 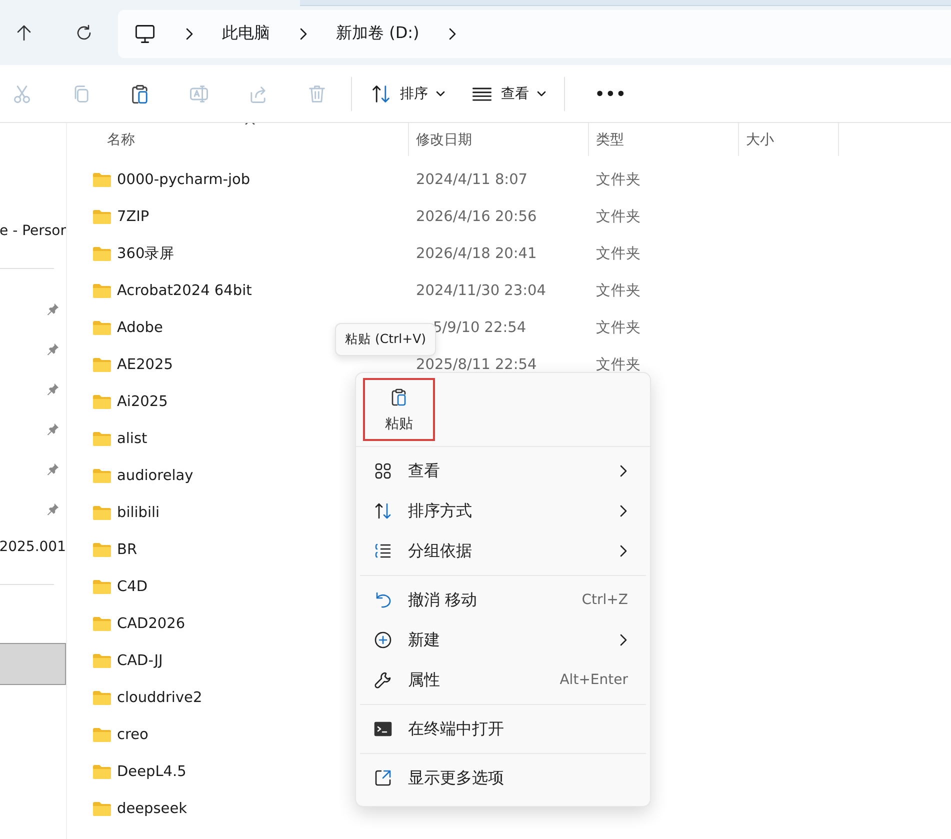 What do you see at coordinates (503, 551) in the screenshot?
I see `menu-item: 分组依据` at bounding box center [503, 551].